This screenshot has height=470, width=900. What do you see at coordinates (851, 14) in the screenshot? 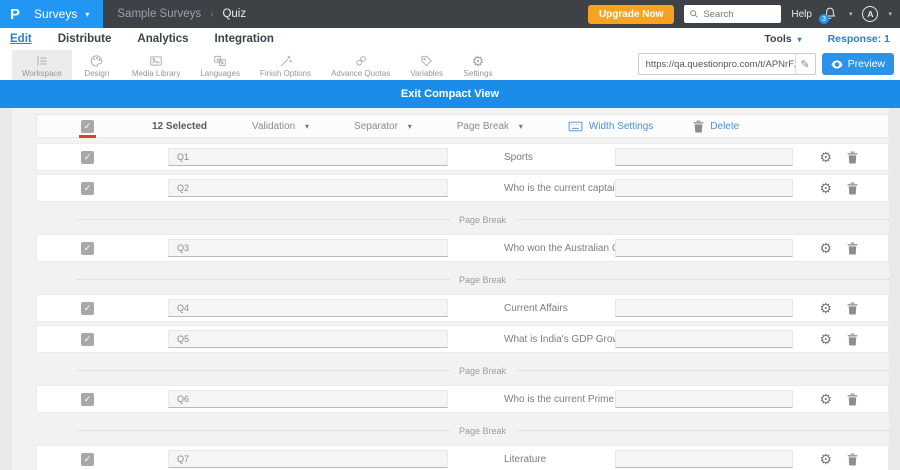
I see `notifications-chevron-icon: ▾` at bounding box center [851, 14].